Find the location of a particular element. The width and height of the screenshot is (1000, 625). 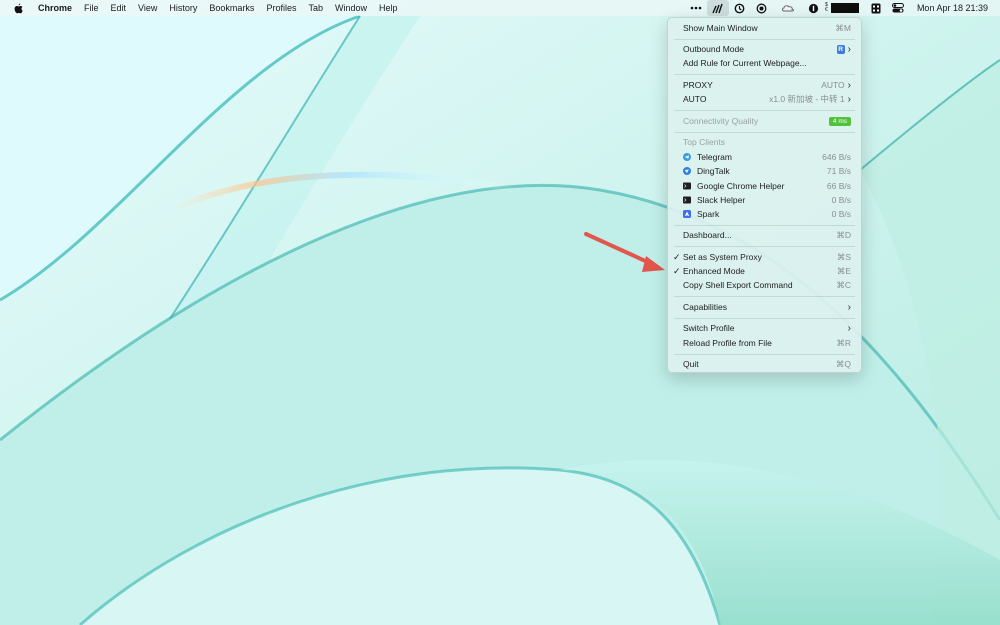

menu-item-proxy: PROXY AUTO › is located at coordinates (764, 85).